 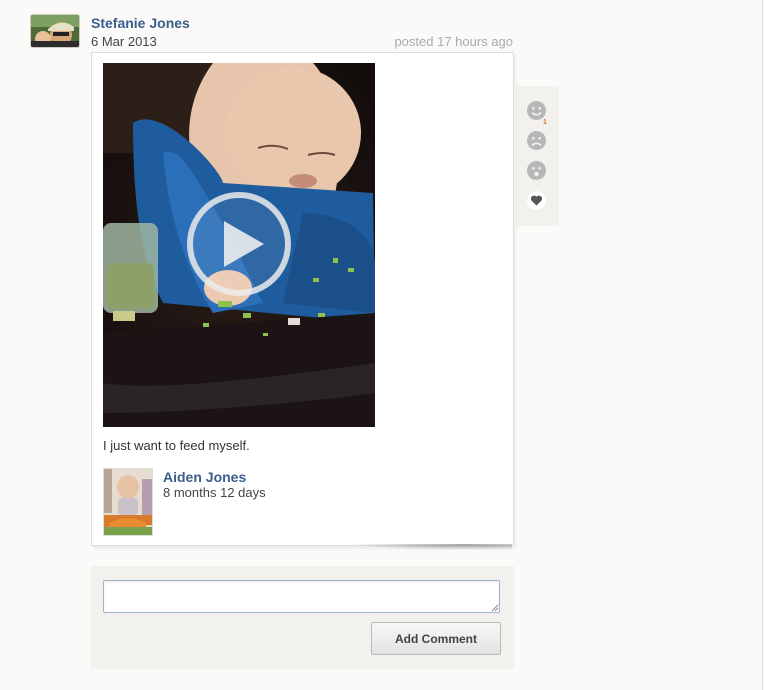 I want to click on add-comment-button: Add Comment, so click(x=436, y=638).